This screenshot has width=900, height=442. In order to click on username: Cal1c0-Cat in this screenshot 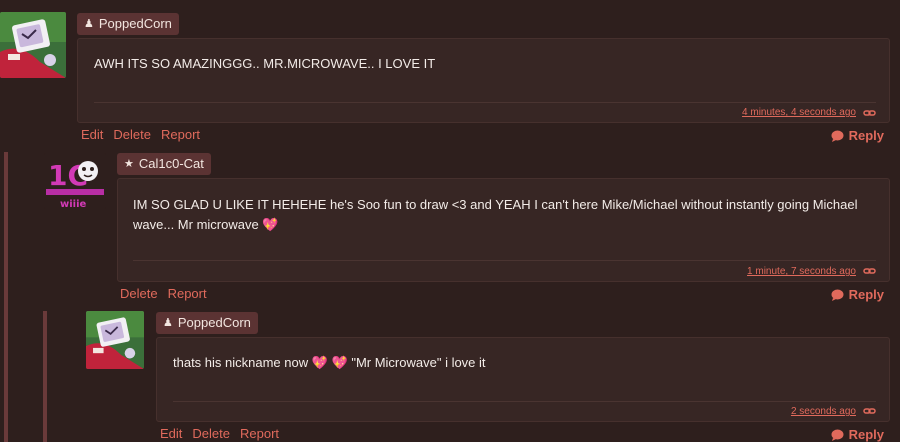, I will do `click(171, 163)`.